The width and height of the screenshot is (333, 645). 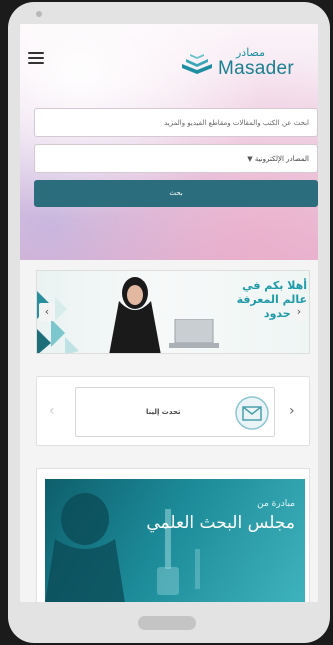 I want to click on contact-label: تحدث إلينا, so click(x=163, y=412).